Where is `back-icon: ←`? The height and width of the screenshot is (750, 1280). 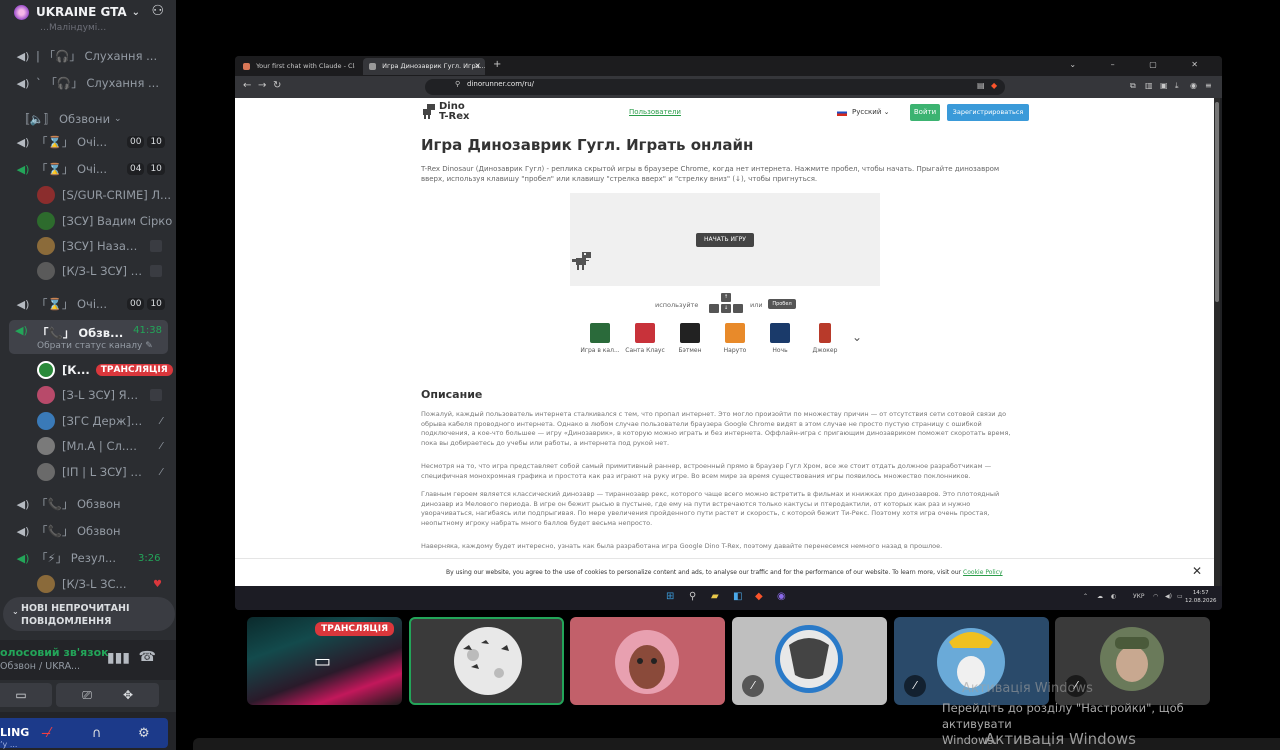
back-icon: ← is located at coordinates (247, 85).